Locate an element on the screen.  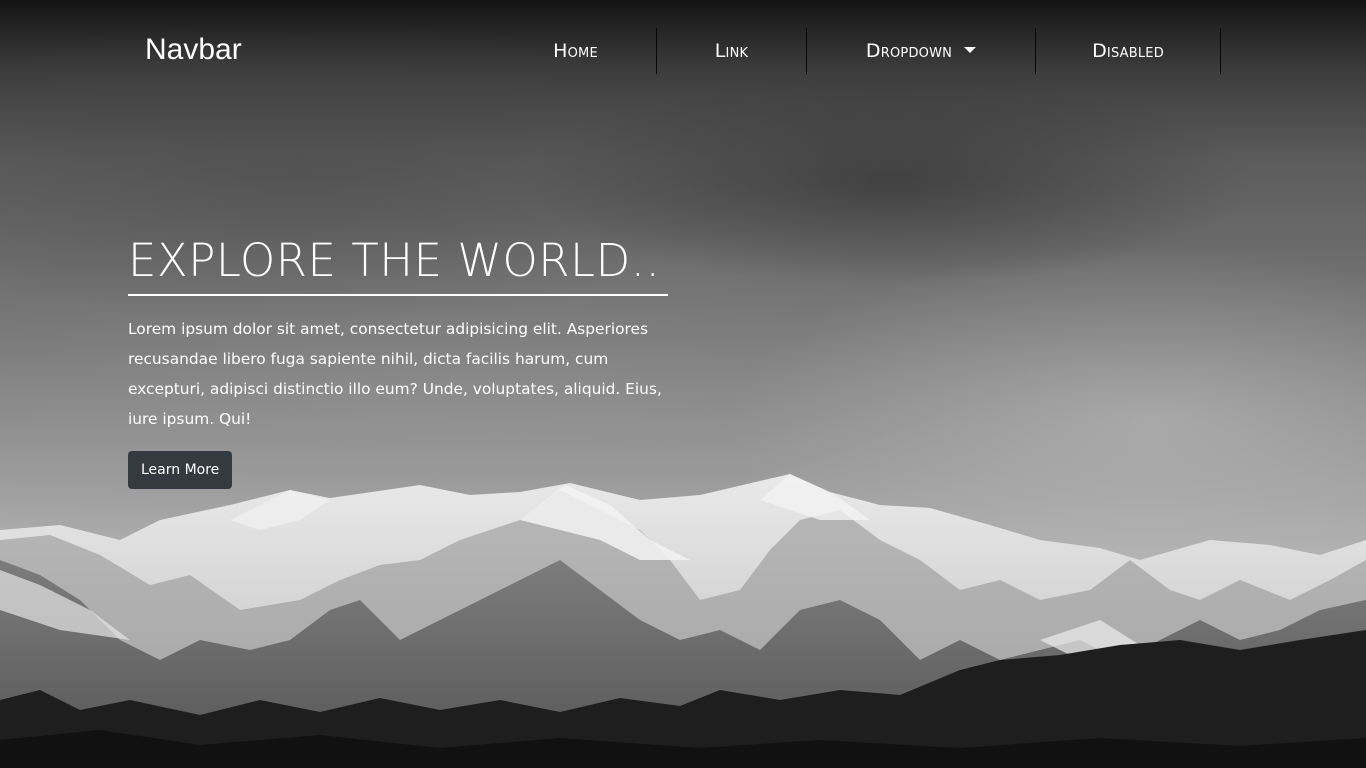
nav-link-dropdown: Dropdown is located at coordinates (921, 51).